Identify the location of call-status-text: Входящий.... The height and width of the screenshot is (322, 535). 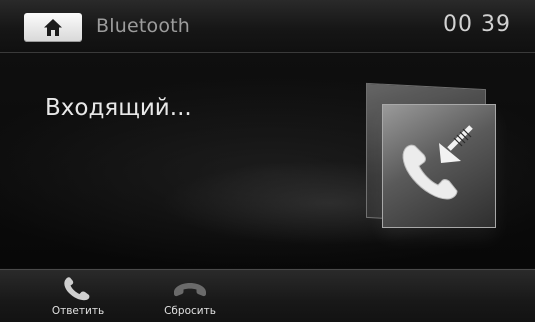
(118, 108).